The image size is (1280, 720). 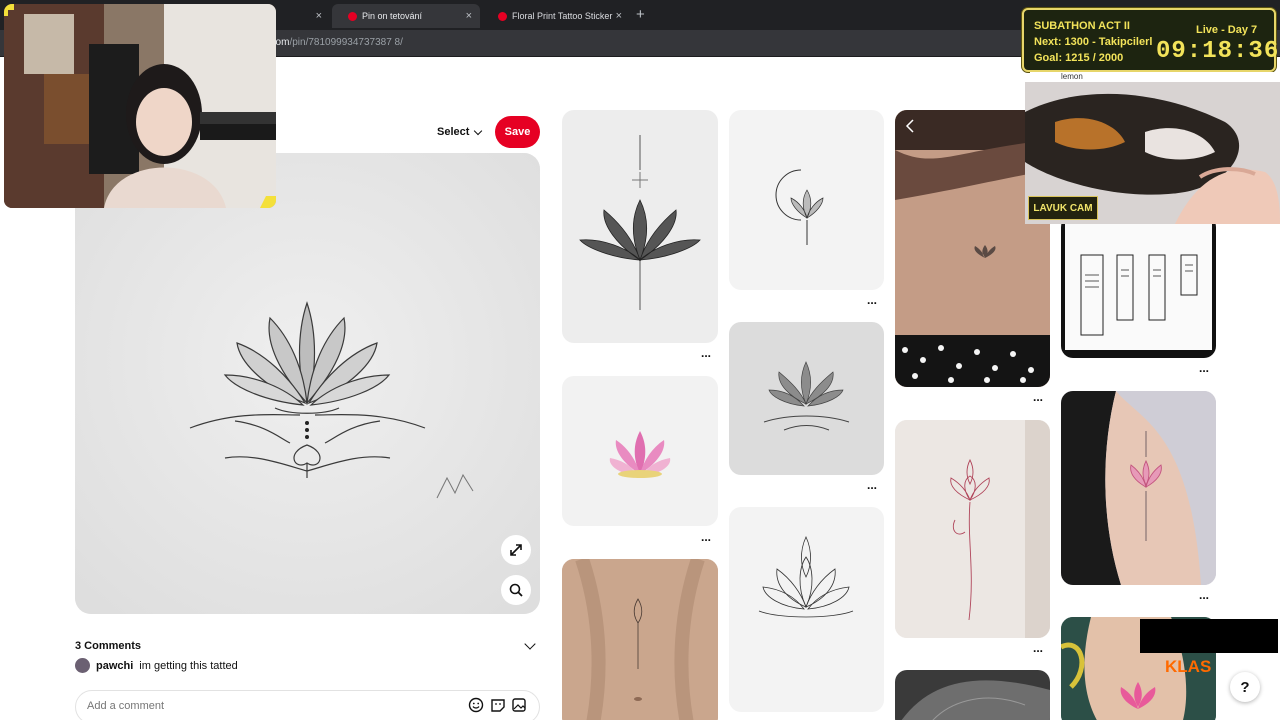 I want to click on arm-lotus-tattoo-image, so click(x=1138, y=488).